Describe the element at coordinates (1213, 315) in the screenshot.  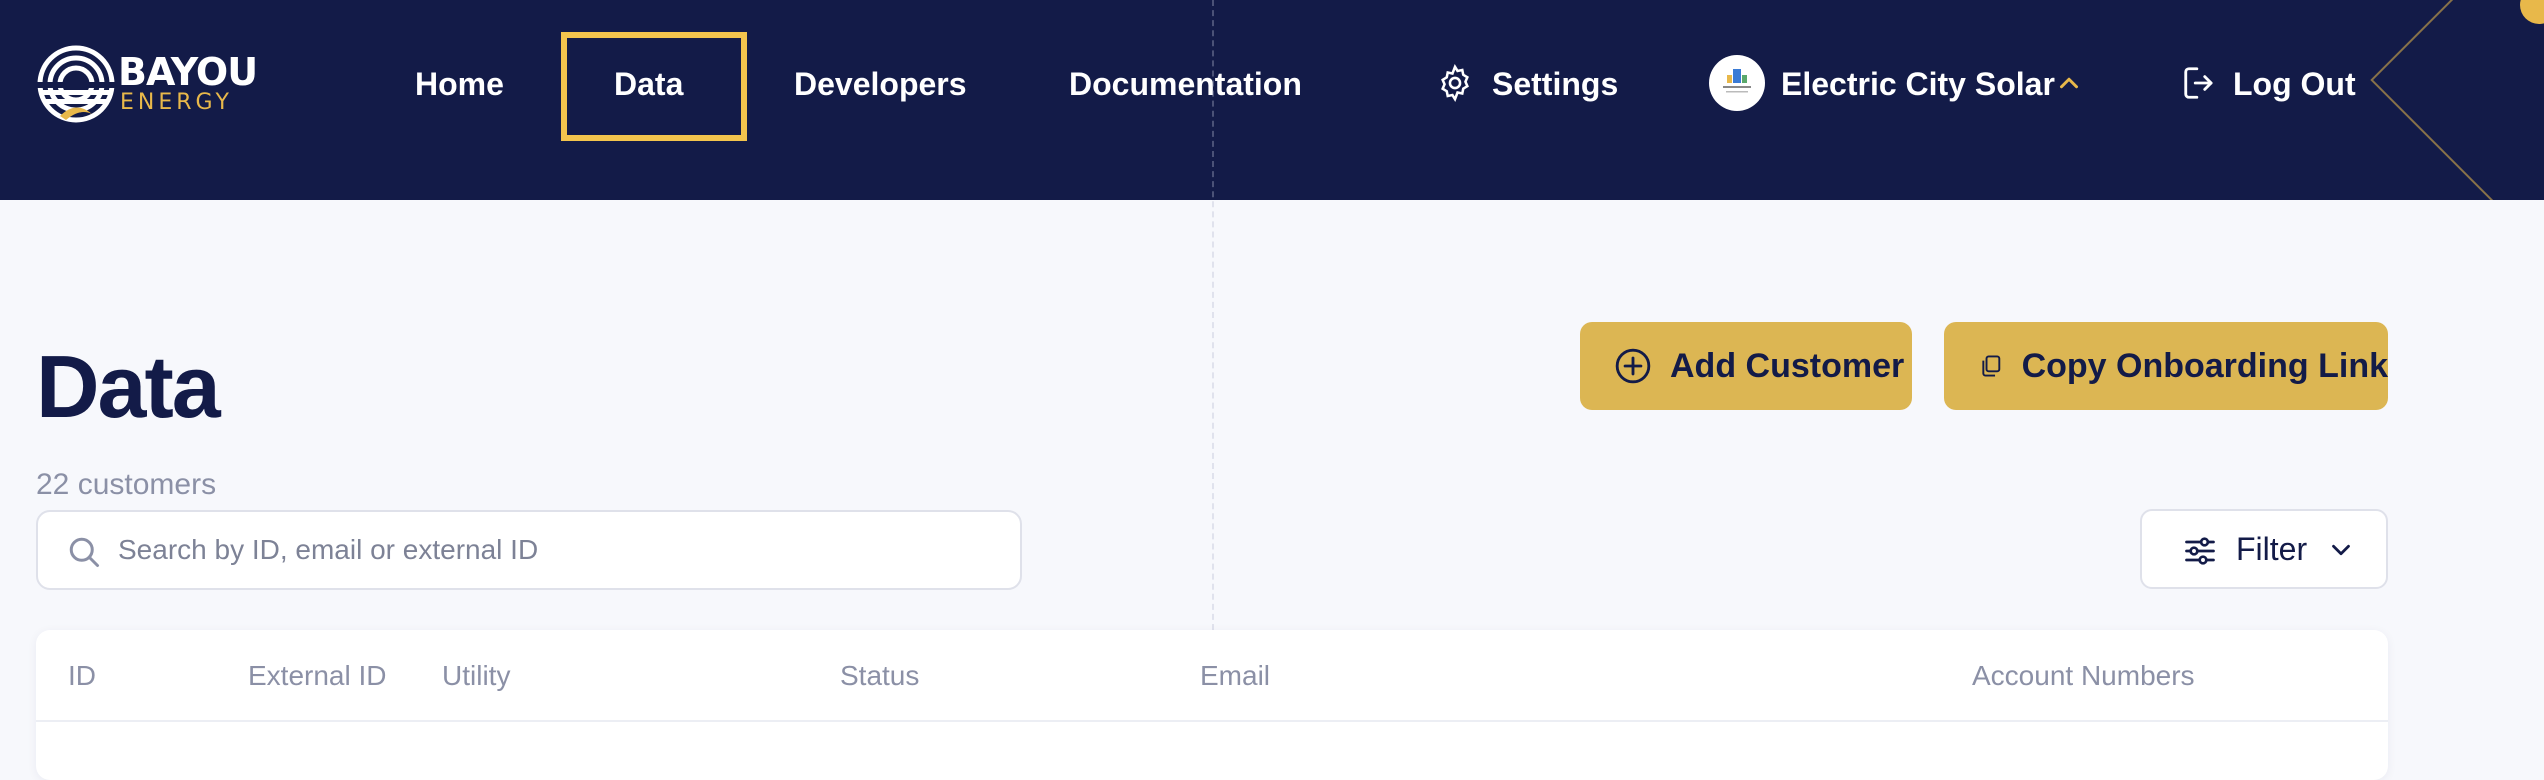
I see `decorative-dashed-divider` at that location.